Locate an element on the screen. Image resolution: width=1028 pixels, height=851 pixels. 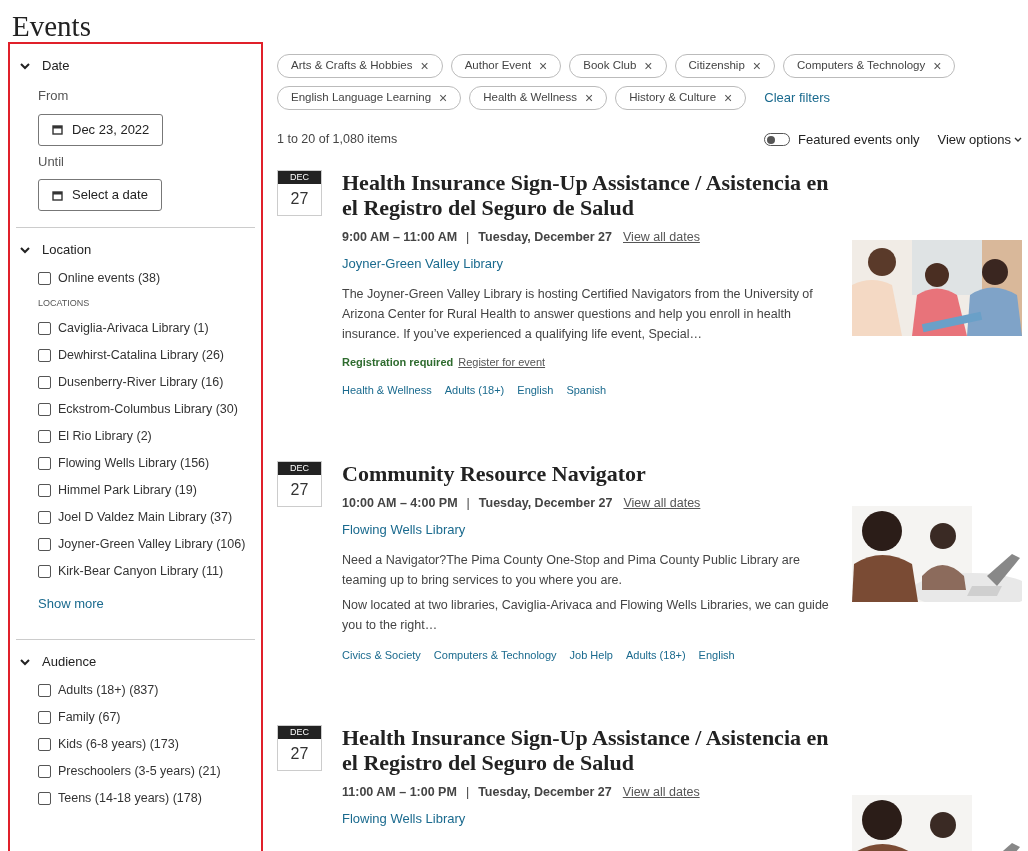
tag-link: Civics & Society is located at coordinates (381, 654).